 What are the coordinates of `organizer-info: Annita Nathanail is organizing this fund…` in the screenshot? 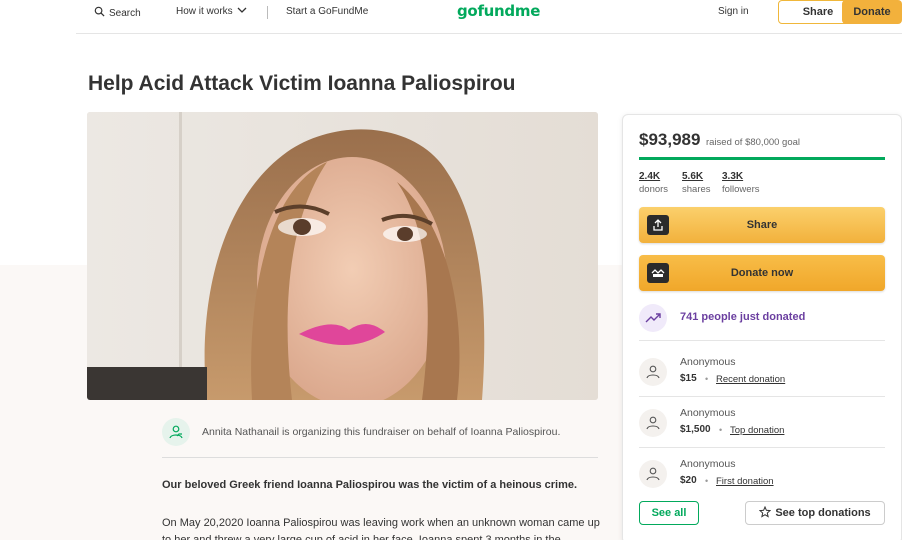 It's located at (380, 438).